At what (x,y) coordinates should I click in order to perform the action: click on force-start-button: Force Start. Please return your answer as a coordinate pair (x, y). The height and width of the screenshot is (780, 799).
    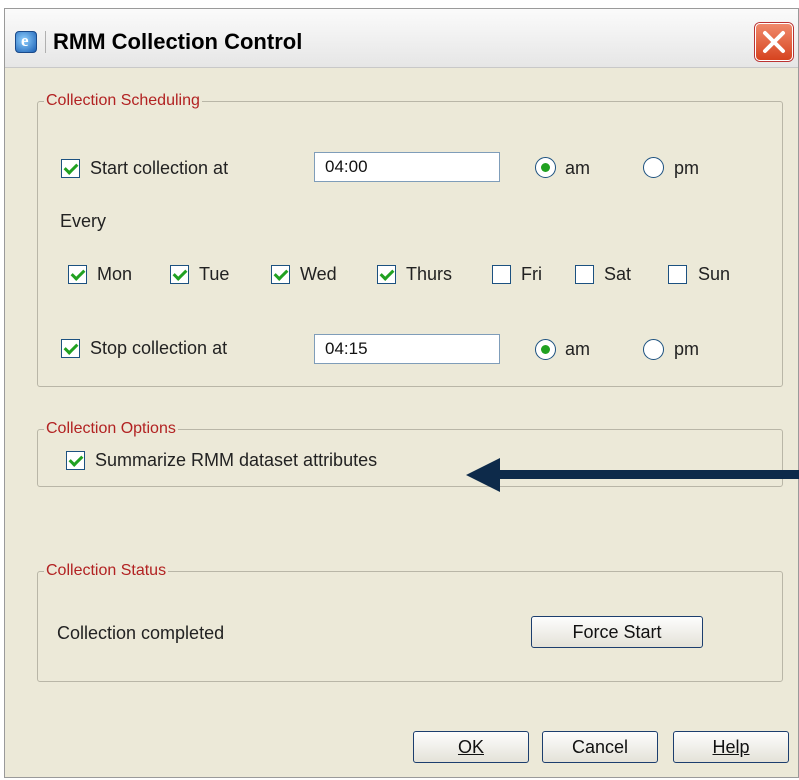
    Looking at the image, I should click on (617, 632).